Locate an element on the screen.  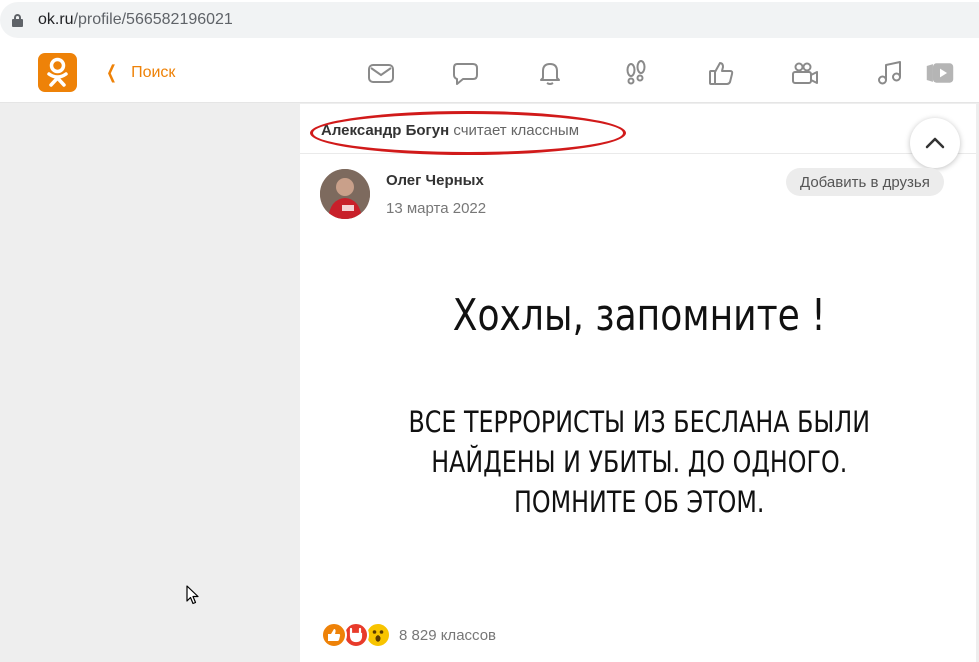
avatar is located at coordinates (345, 194).